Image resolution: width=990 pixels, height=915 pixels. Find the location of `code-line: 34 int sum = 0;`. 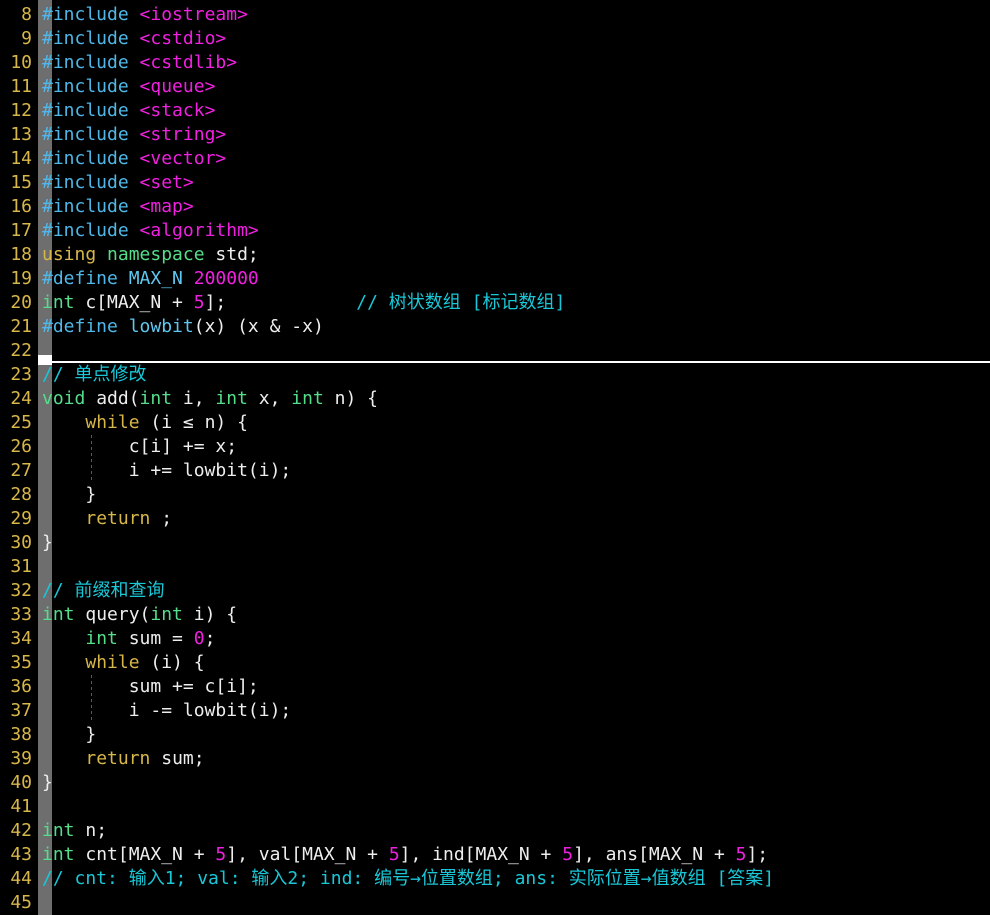

code-line: 34 int sum = 0; is located at coordinates (495, 639).